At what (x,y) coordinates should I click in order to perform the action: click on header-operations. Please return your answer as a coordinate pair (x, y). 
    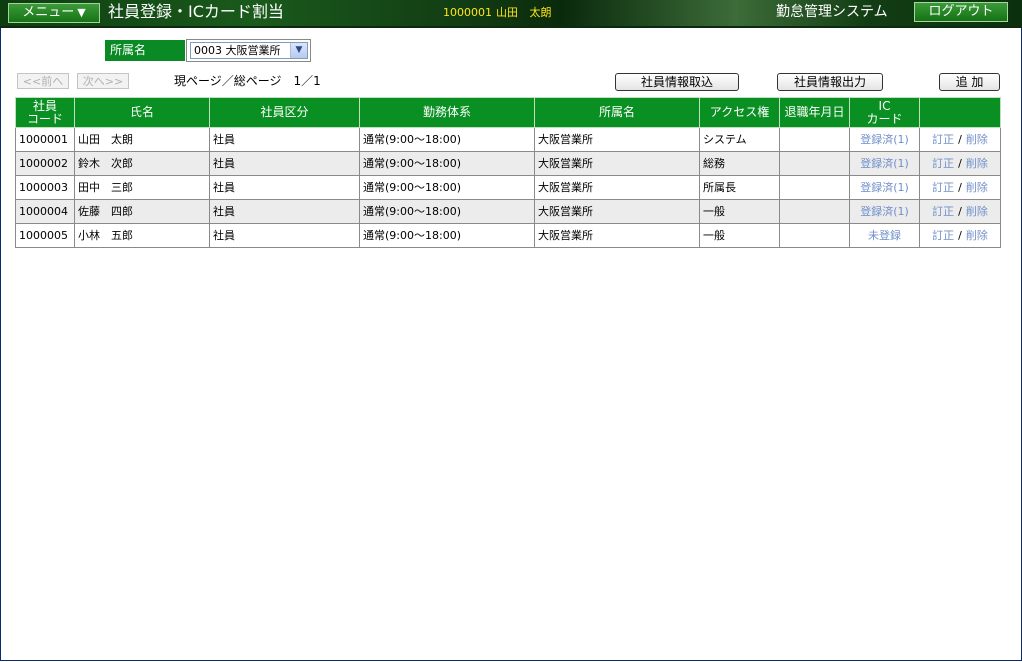
    Looking at the image, I should click on (960, 112).